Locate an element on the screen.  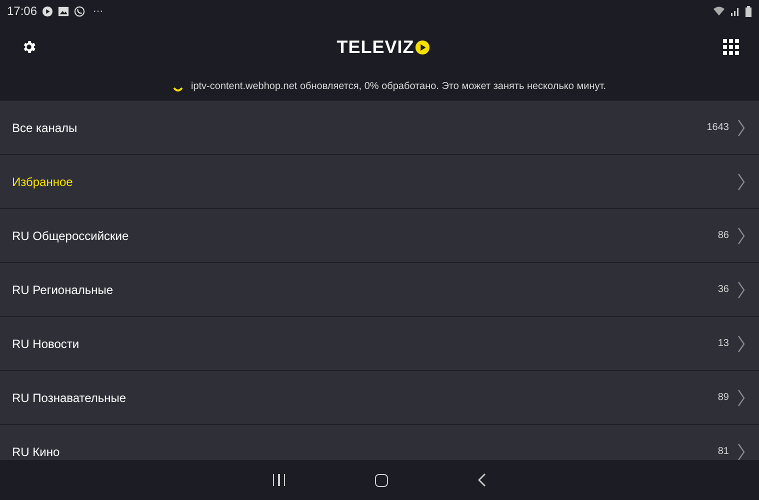
channel-group-row: RU Общероссийские 86 is located at coordinates (379, 235).